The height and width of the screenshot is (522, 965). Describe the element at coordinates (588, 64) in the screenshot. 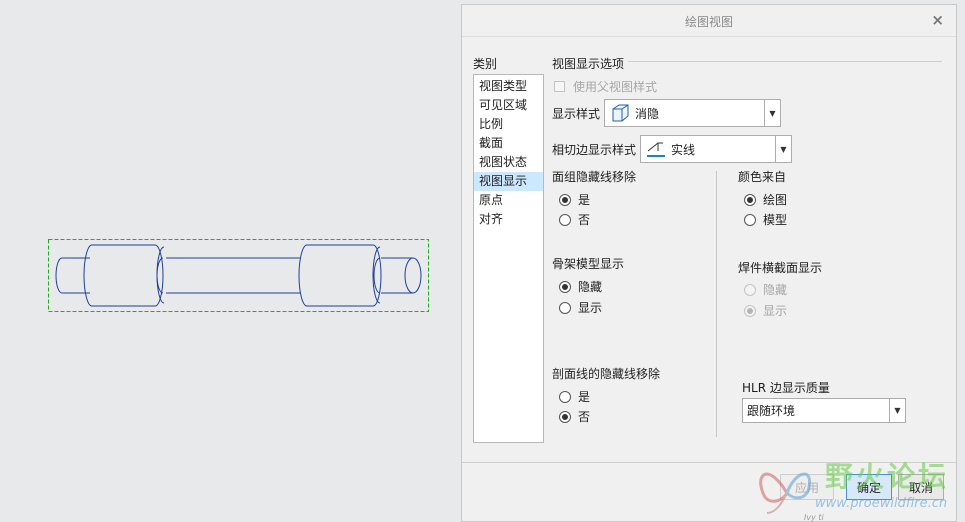

I see `section-title: 视图显示选项` at that location.